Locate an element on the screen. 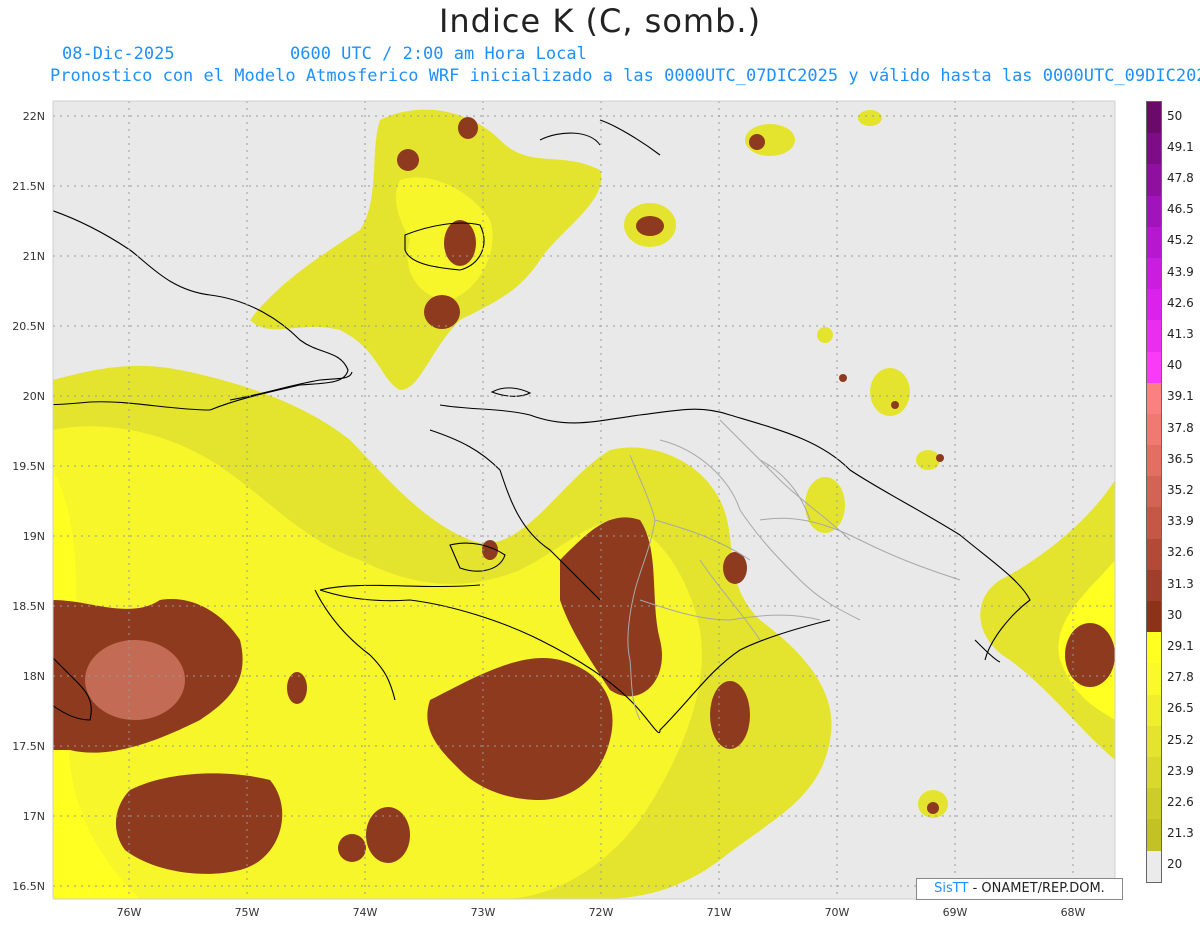  lat-label: 19.5N is located at coordinates (28, 466).